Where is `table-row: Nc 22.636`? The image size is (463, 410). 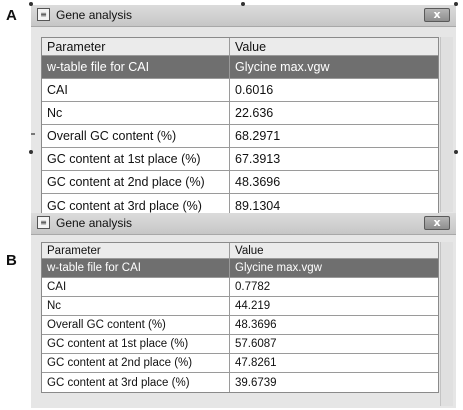
table-row: Nc 22.636 is located at coordinates (240, 113).